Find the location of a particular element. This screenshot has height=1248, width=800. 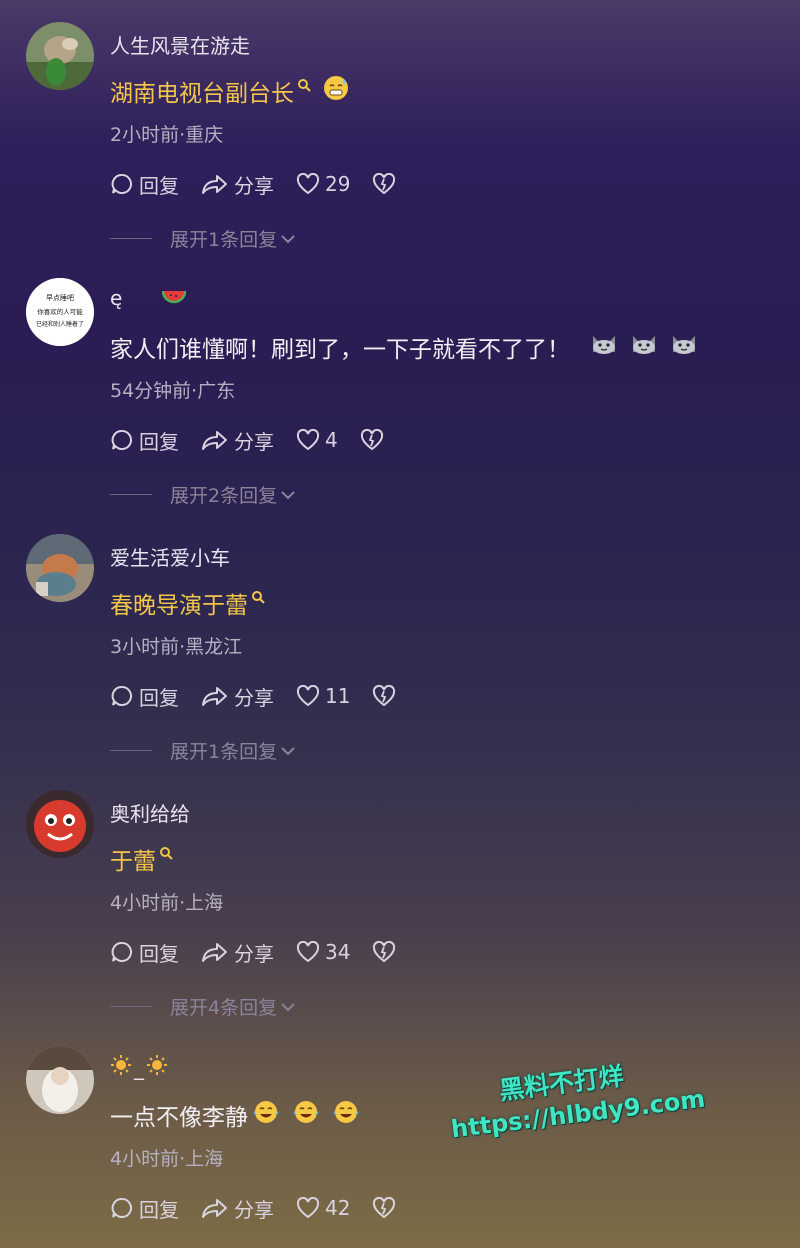

comment-text: 家人们谁懂啊！刷到了，一下子就看不了了！ is located at coordinates (404, 347).